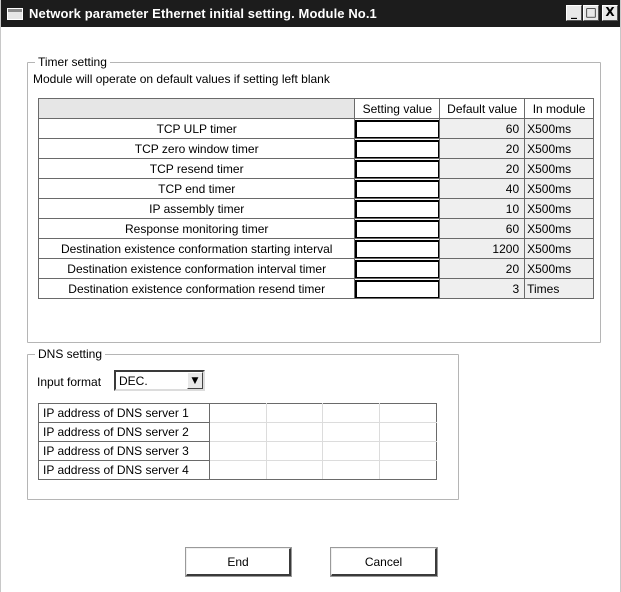 This screenshot has height=592, width=621. I want to click on input-format-value: DEC., so click(133, 380).